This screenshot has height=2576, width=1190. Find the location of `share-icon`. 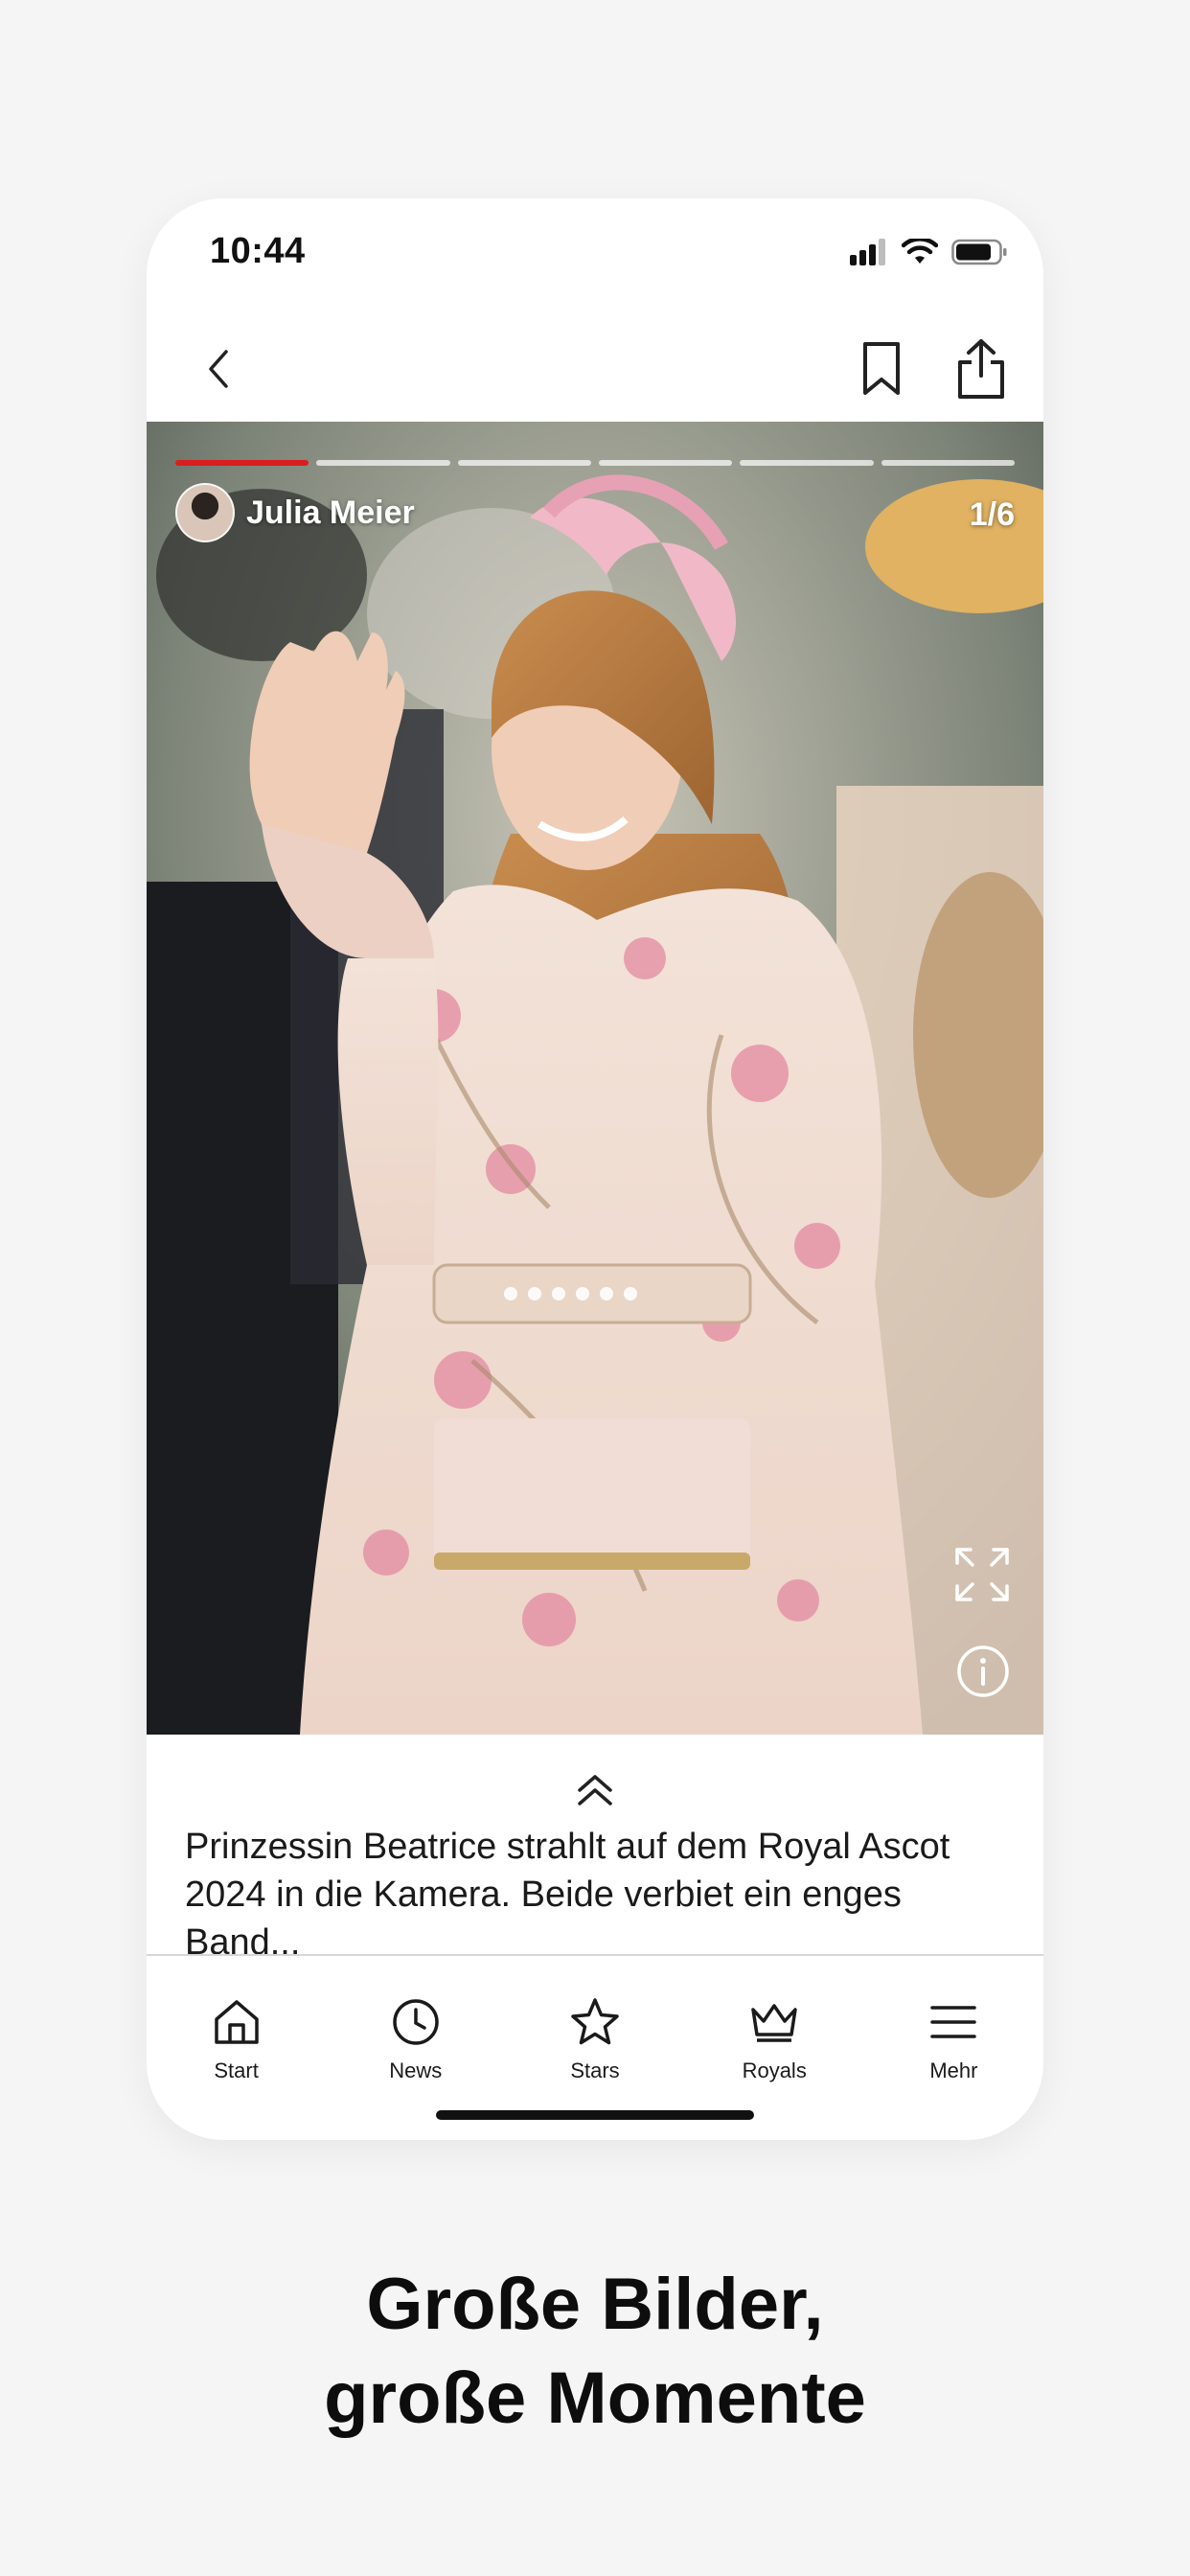

share-icon is located at coordinates (981, 371).